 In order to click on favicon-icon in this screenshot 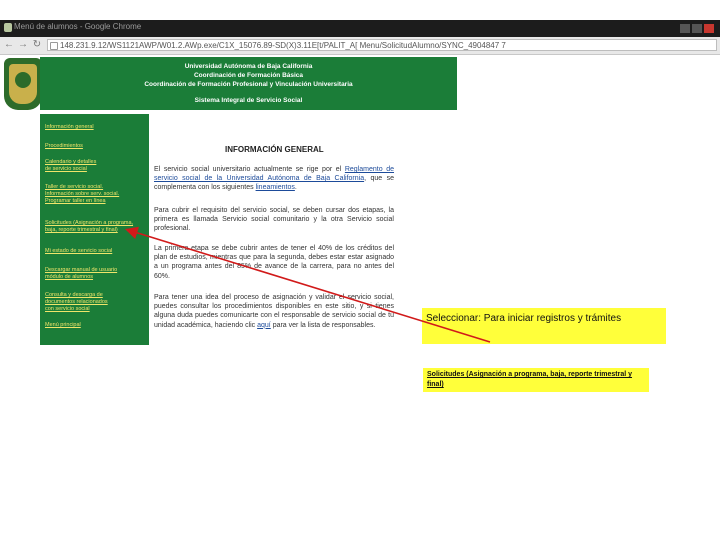, I will do `click(8, 27)`.